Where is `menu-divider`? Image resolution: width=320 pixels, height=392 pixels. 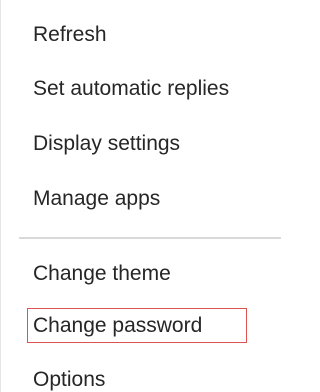
menu-divider is located at coordinates (150, 238).